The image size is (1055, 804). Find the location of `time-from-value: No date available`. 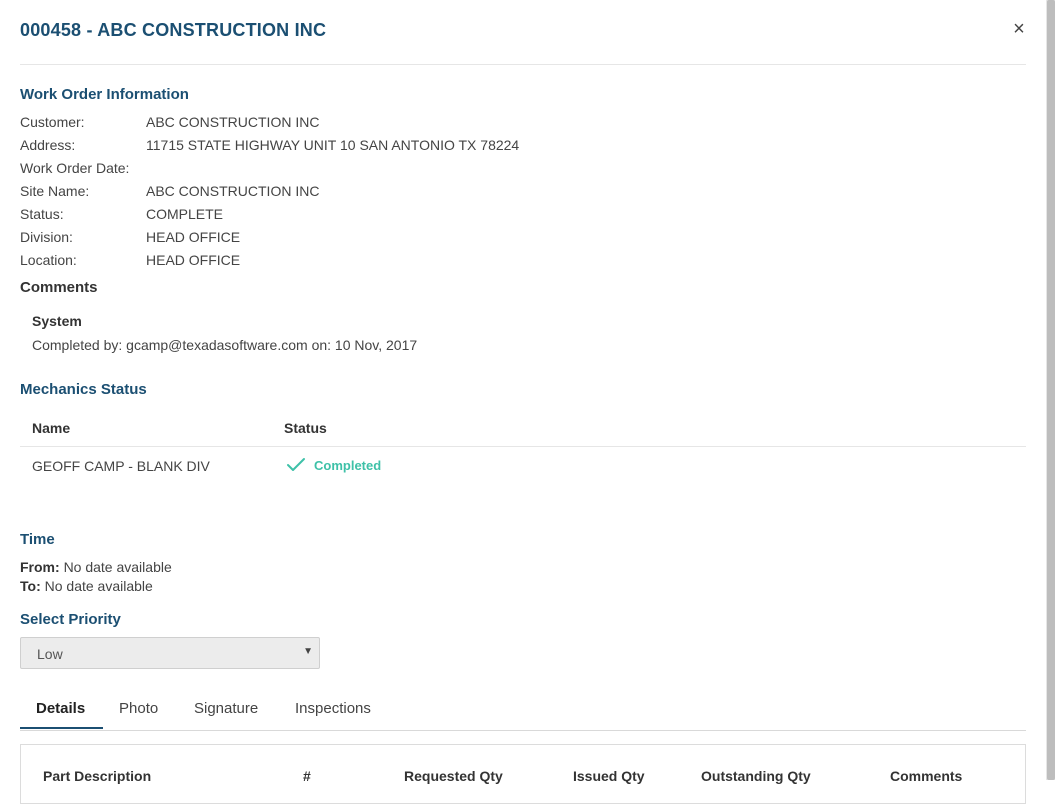

time-from-value: No date available is located at coordinates (117, 567).